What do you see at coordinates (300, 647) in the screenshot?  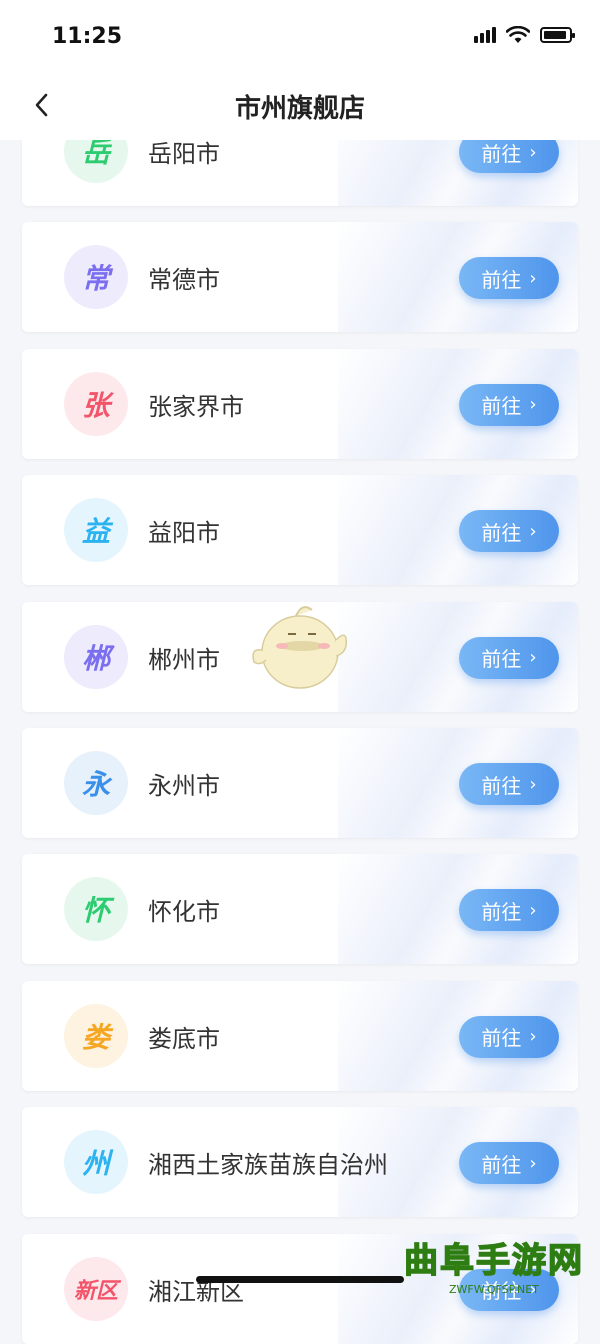 I see `mascot-illustration` at bounding box center [300, 647].